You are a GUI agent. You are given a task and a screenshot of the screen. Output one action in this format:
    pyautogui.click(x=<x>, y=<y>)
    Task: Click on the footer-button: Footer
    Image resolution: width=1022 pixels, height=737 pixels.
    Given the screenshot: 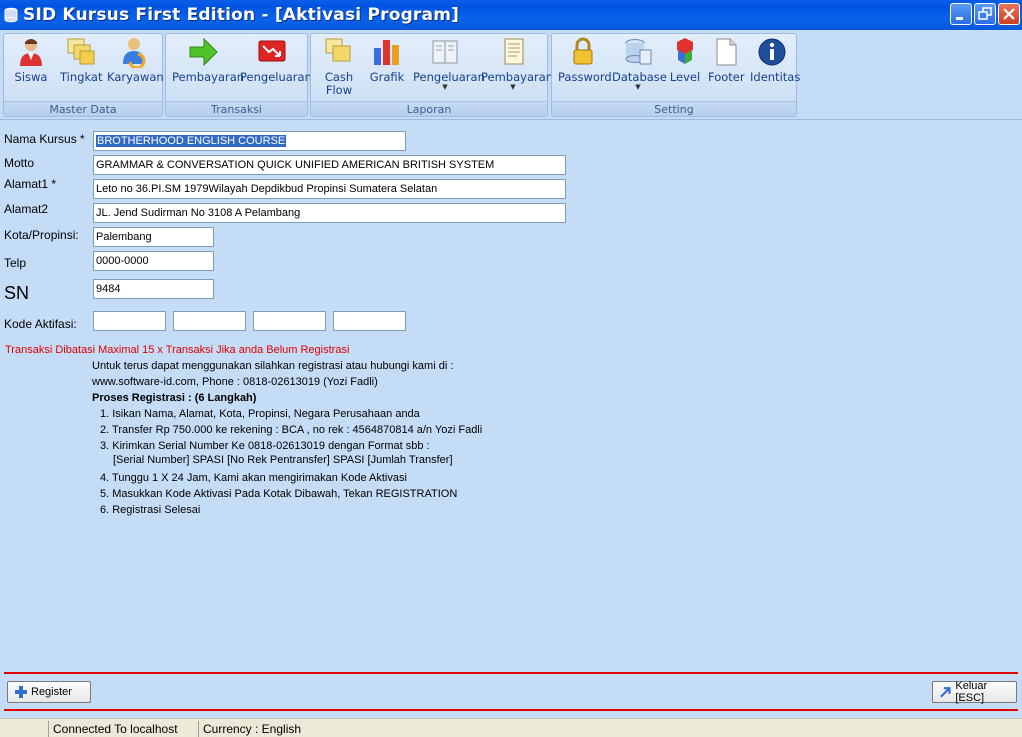 What is the action you would take?
    pyautogui.click(x=726, y=60)
    